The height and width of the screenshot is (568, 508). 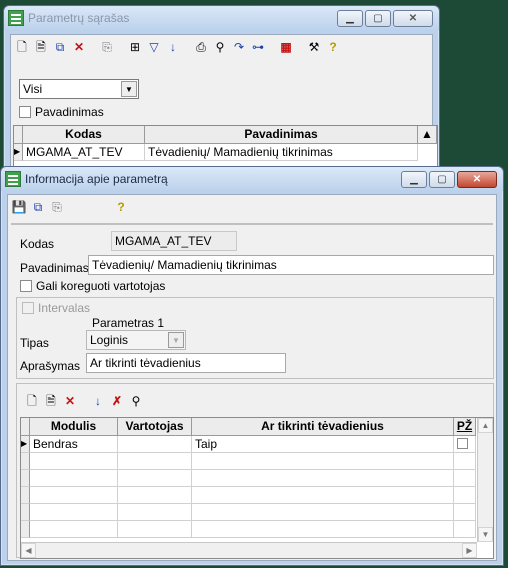 What do you see at coordinates (485, 480) in the screenshot?
I see `vertical-scrollbar: ▲ ▼` at bounding box center [485, 480].